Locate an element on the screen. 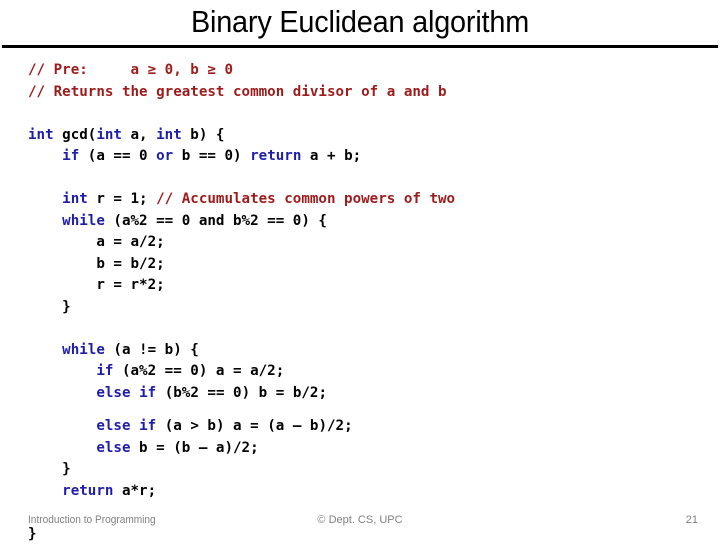  code-token-identifier: (a%2 == 0 and b%2 == 0) { is located at coordinates (216, 221).